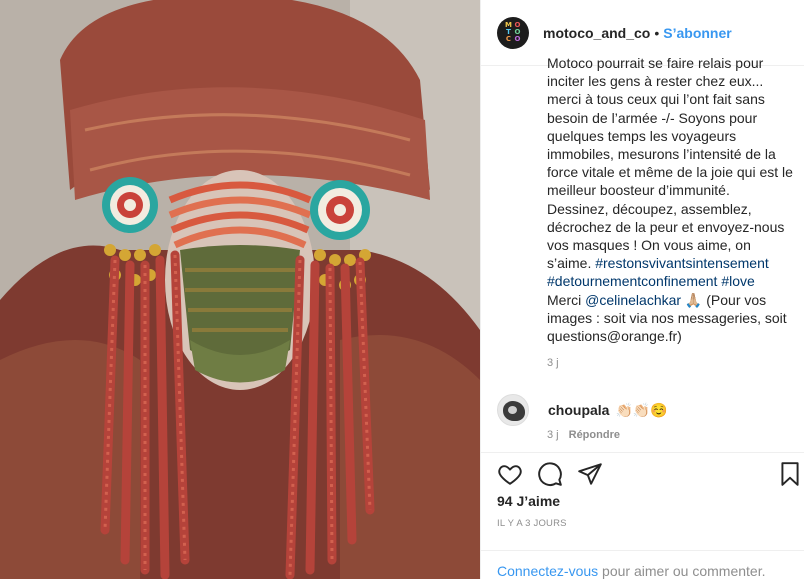 The height and width of the screenshot is (579, 804). What do you see at coordinates (513, 32) in the screenshot?
I see `profile-avatar: MOTOCO` at bounding box center [513, 32].